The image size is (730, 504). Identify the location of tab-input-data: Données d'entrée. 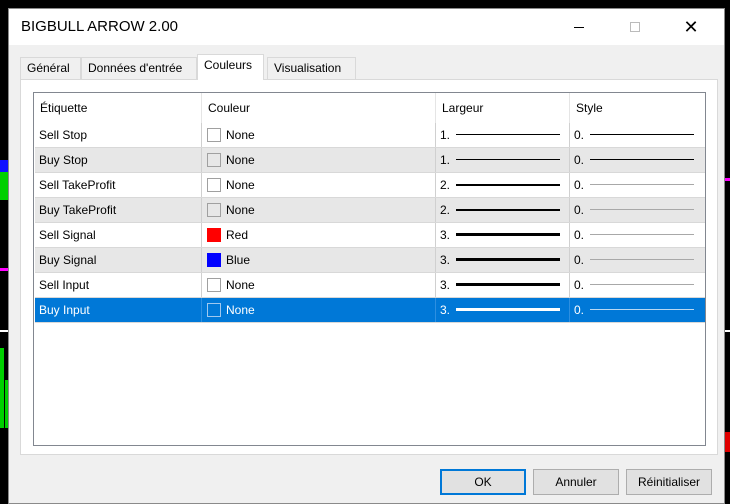
(139, 68).